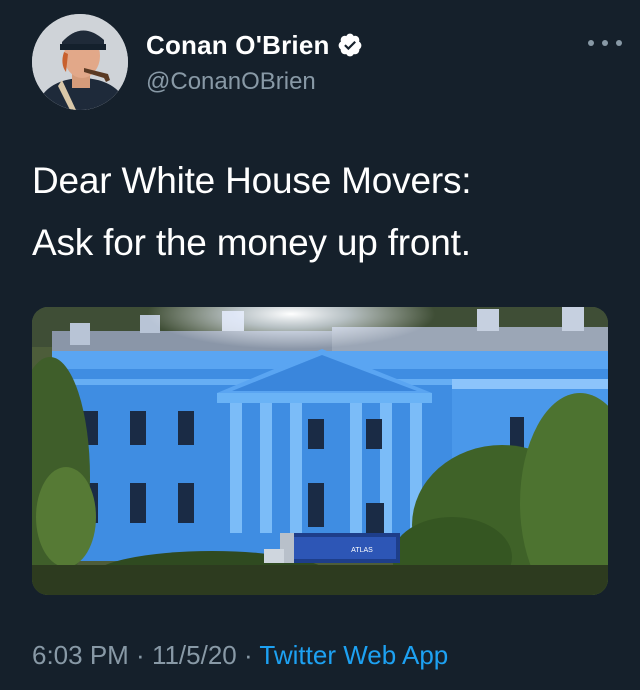  What do you see at coordinates (252, 180) in the screenshot?
I see `tweet-line: Dear White House Movers:` at bounding box center [252, 180].